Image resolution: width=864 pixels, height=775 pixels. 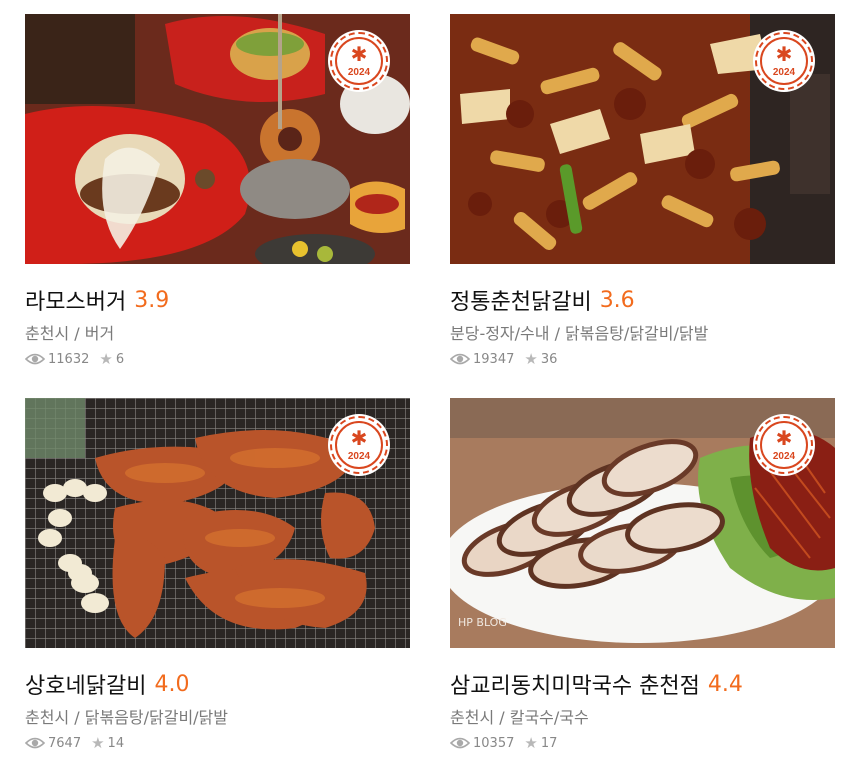 I want to click on restaurant-rating: 3.9, so click(x=152, y=300).